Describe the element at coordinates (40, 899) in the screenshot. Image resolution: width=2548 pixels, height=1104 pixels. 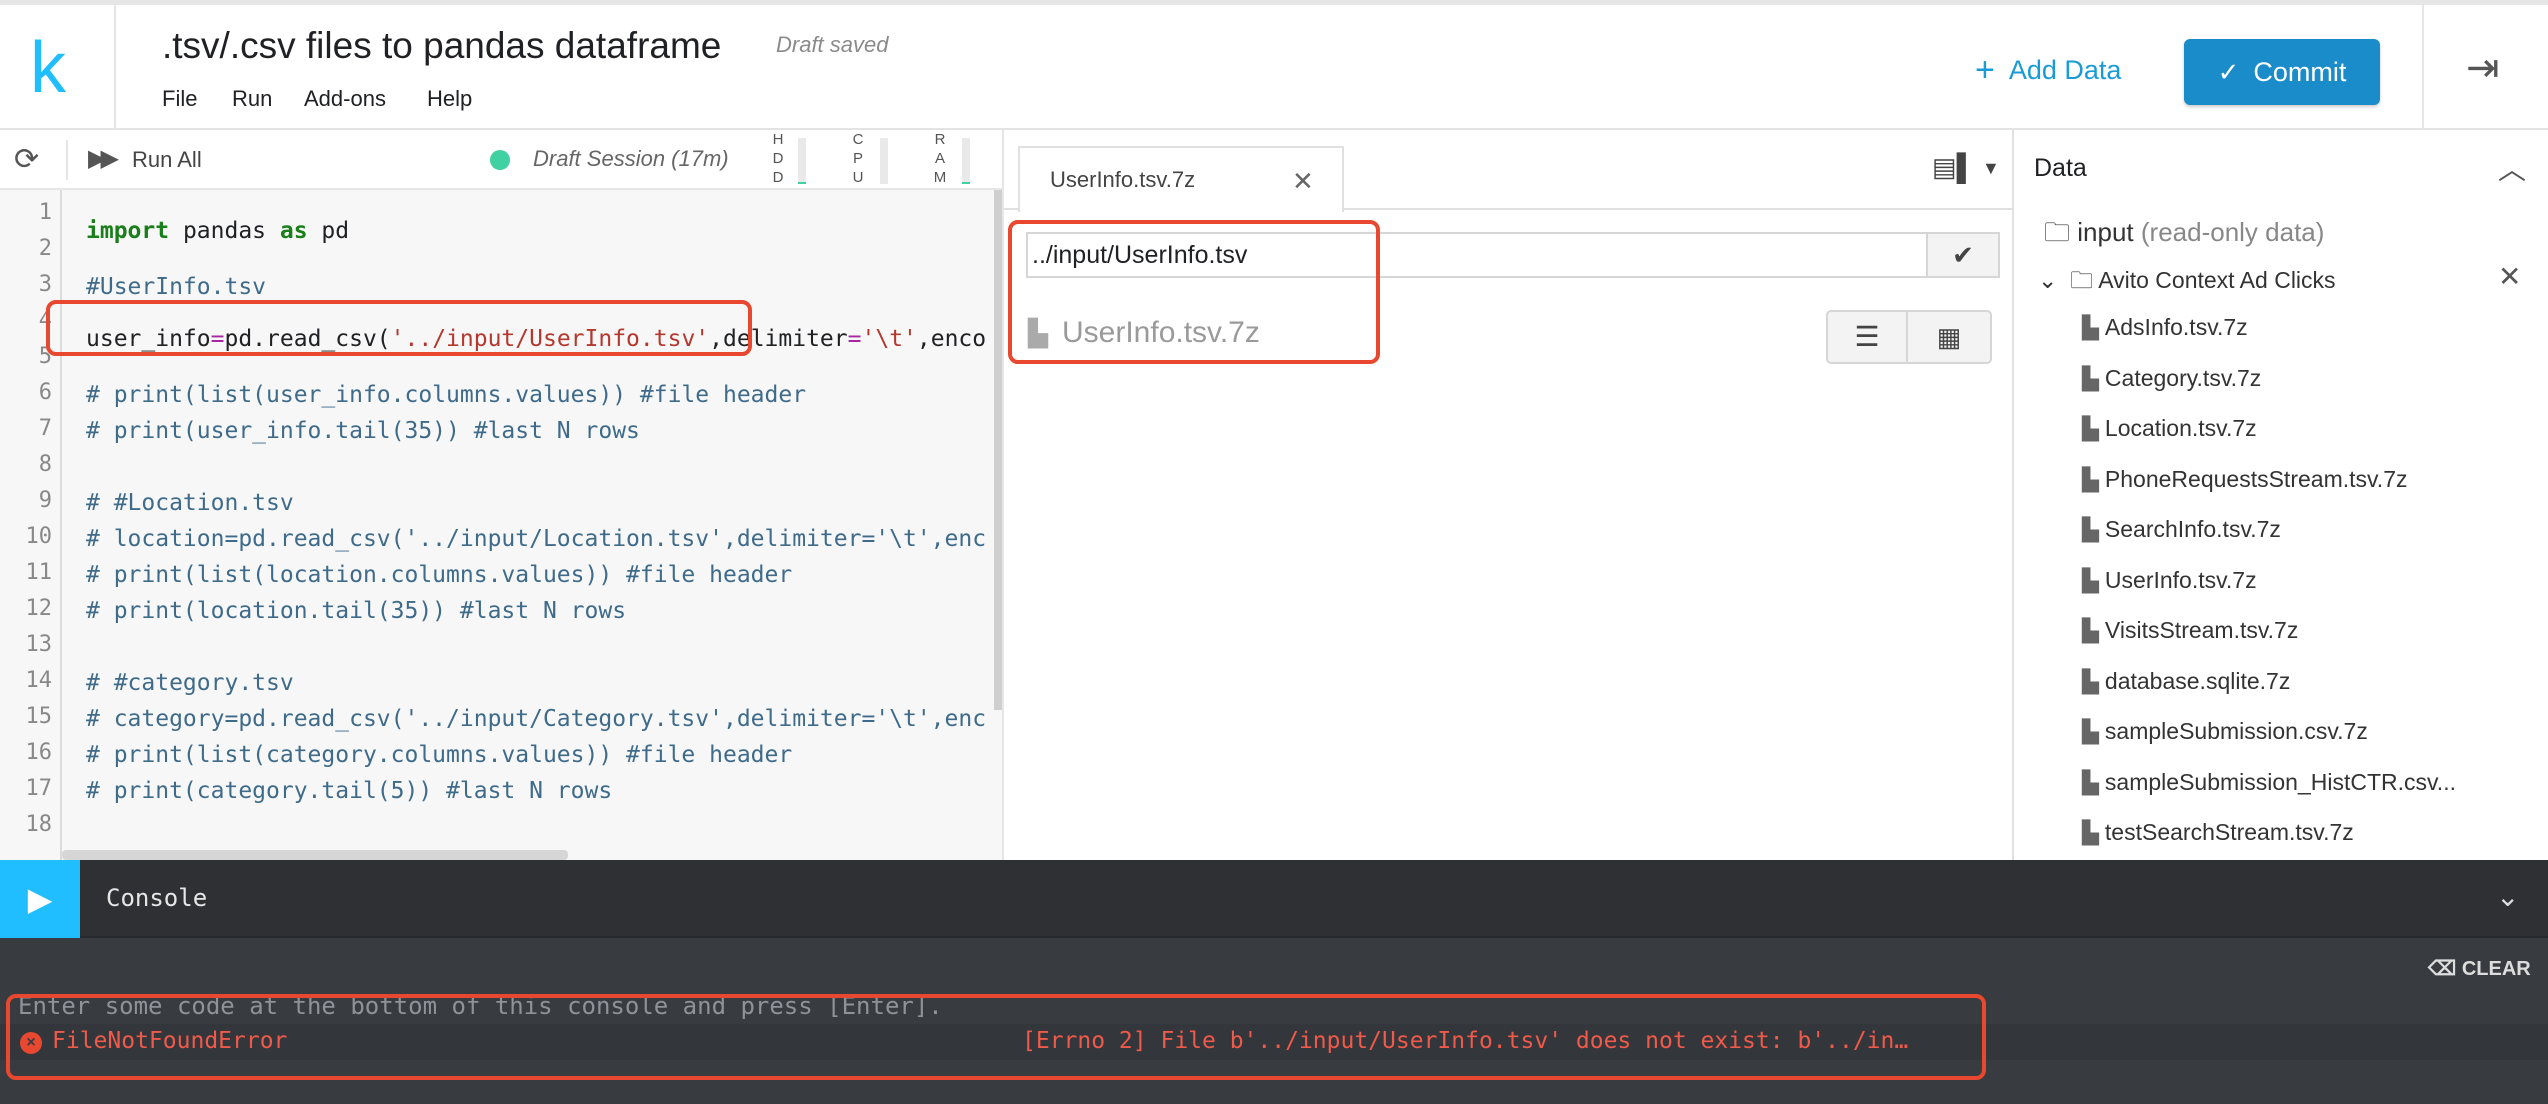
I see `play-icon: ▶` at that location.